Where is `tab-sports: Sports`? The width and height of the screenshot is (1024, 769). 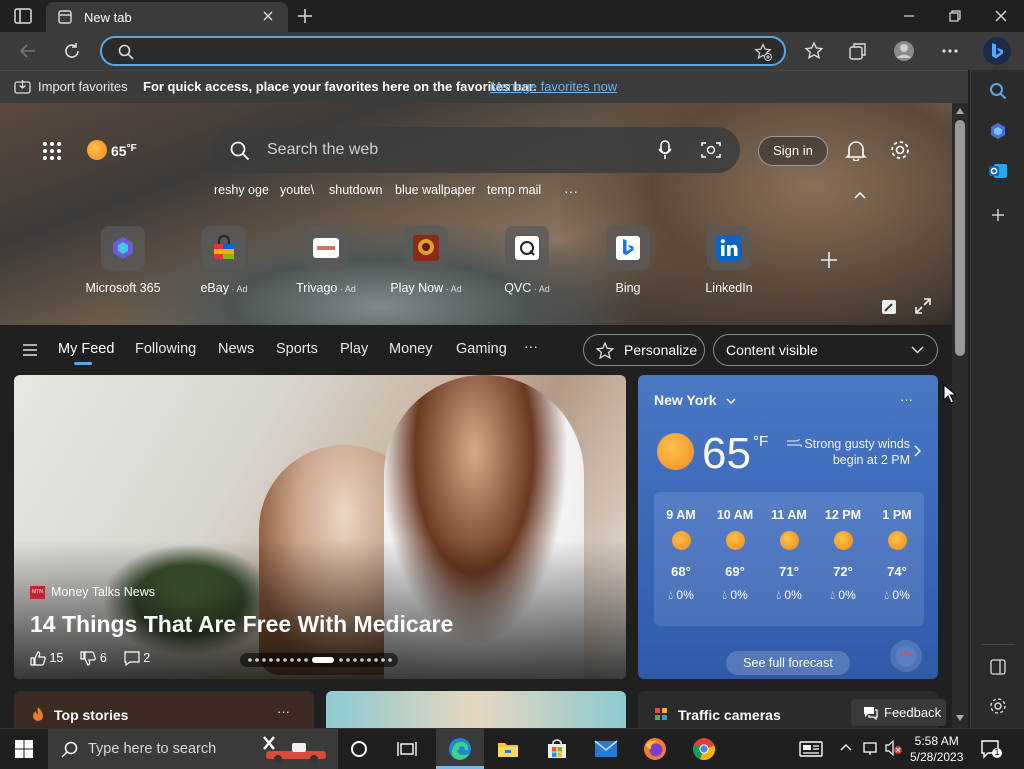 tab-sports: Sports is located at coordinates (297, 349).